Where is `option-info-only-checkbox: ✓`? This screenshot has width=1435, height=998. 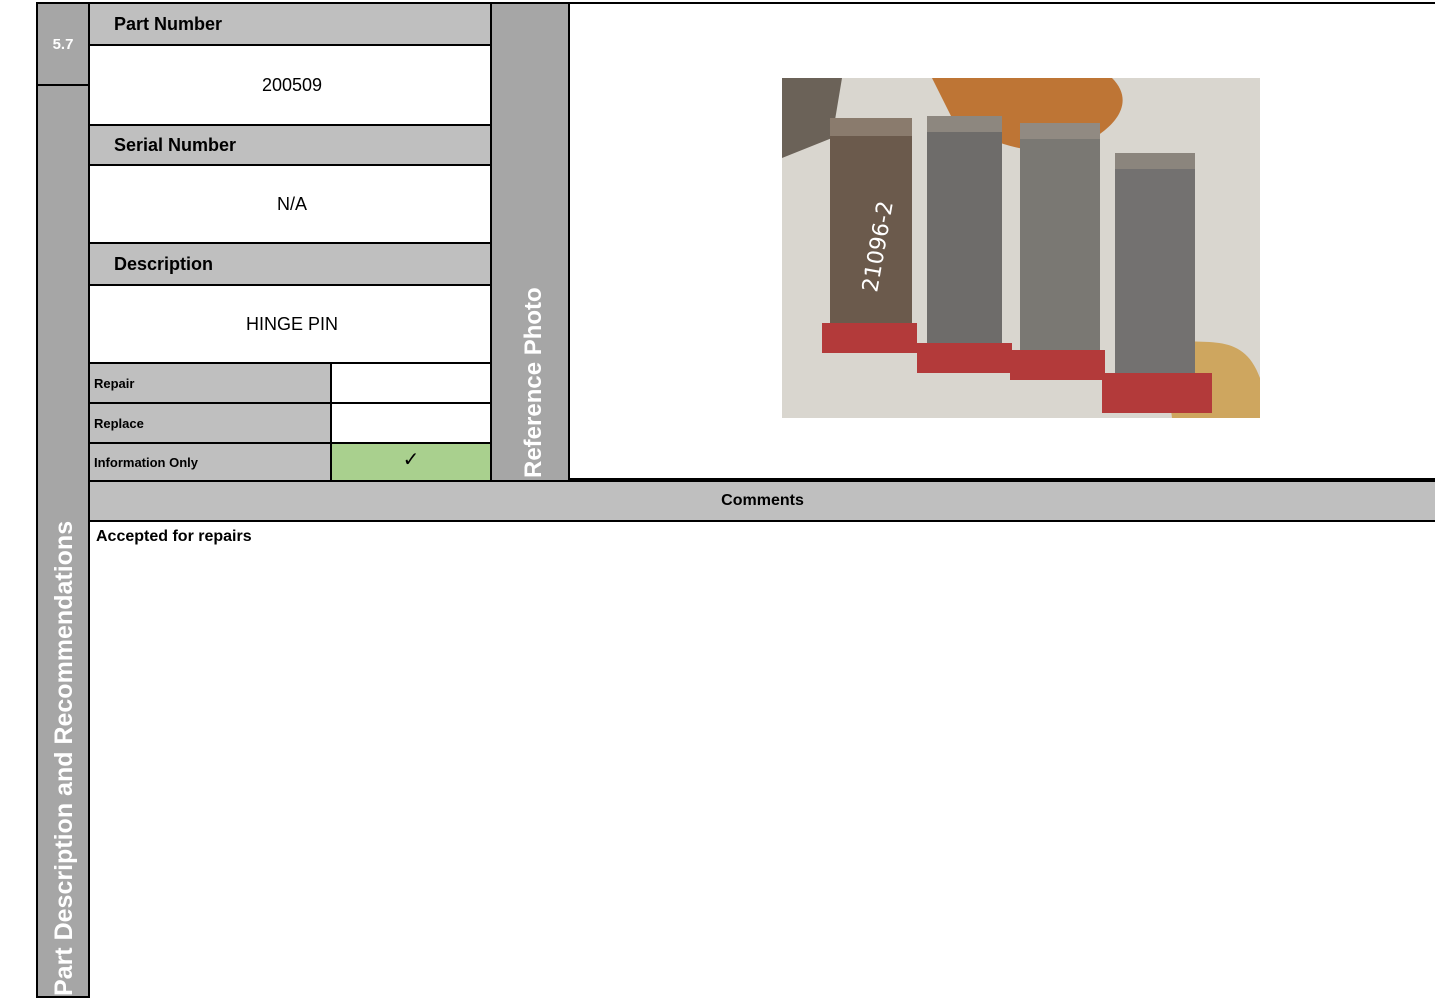 option-info-only-checkbox: ✓ is located at coordinates (411, 462).